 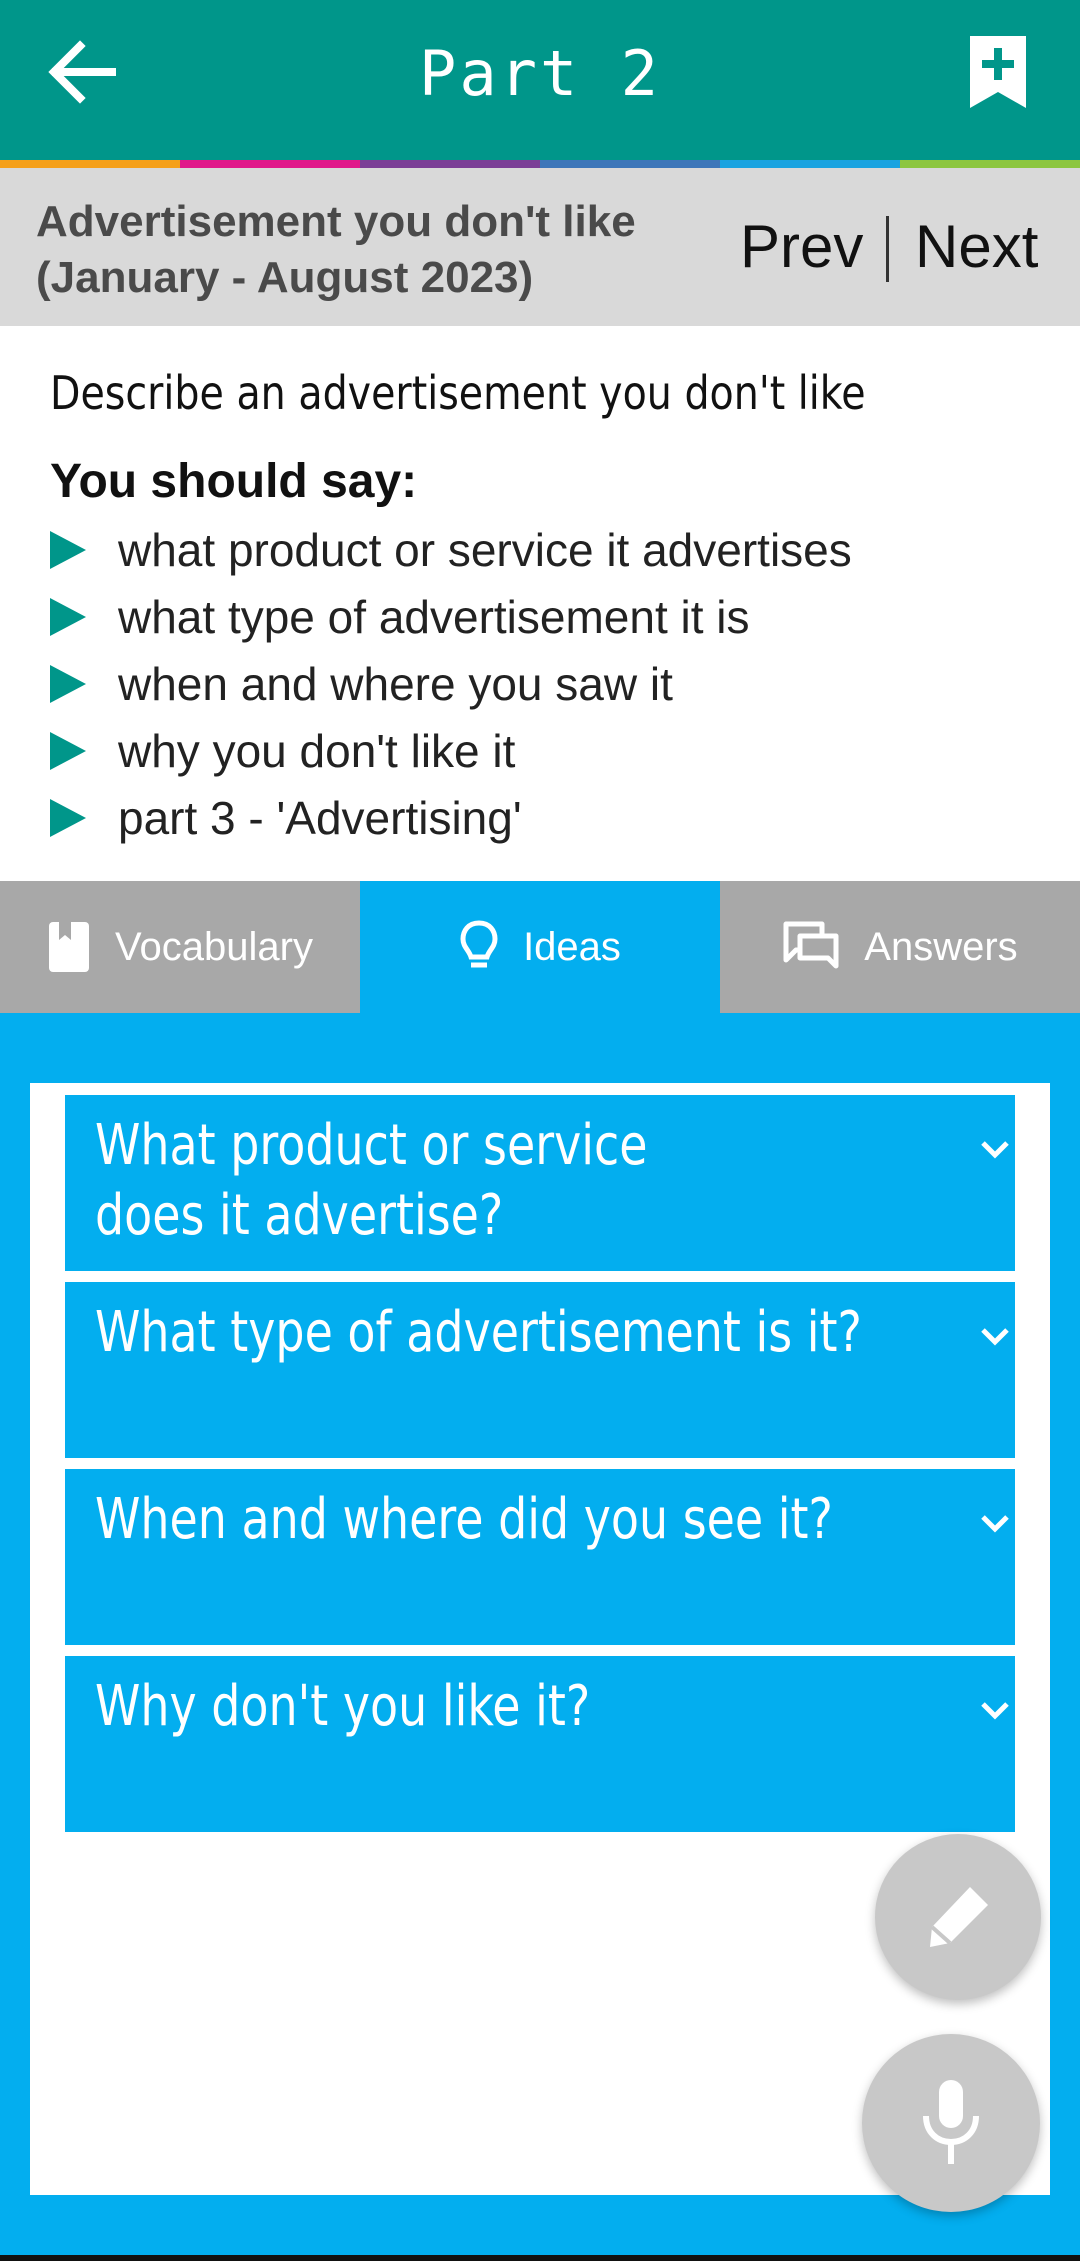 What do you see at coordinates (317, 750) in the screenshot?
I see `cue-point-text: why you don't like it` at bounding box center [317, 750].